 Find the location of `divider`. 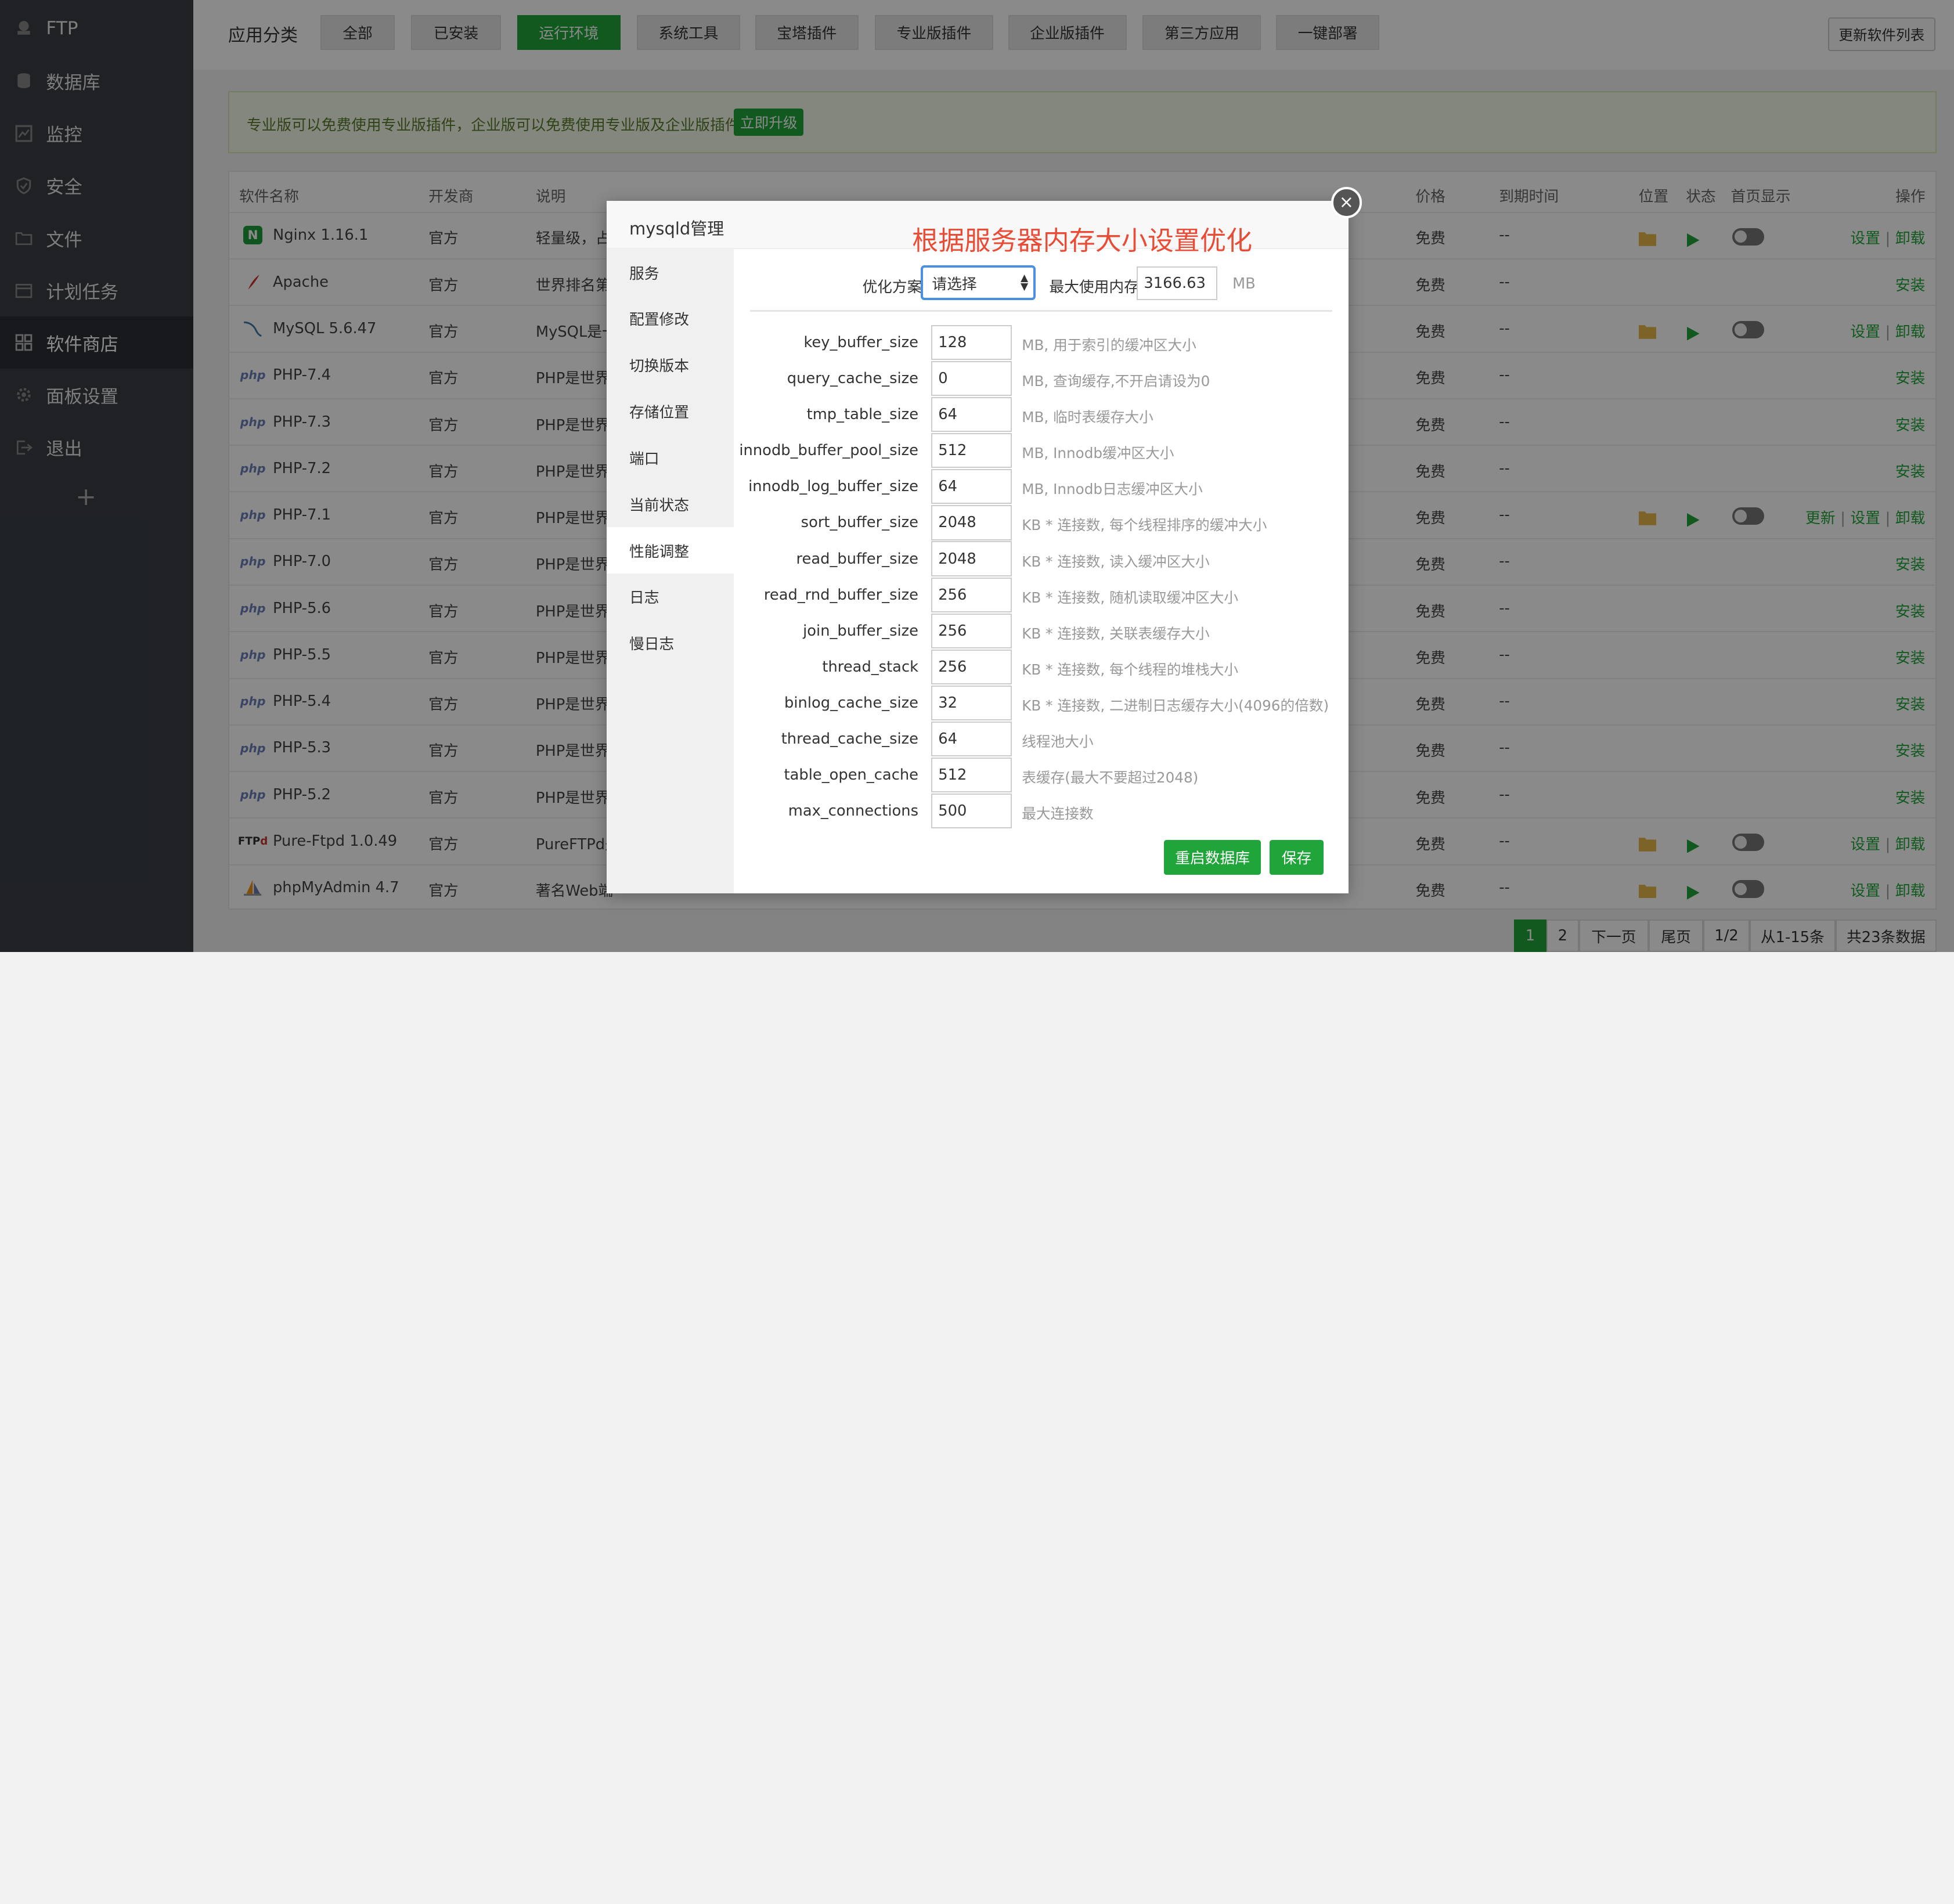

divider is located at coordinates (1041, 311).